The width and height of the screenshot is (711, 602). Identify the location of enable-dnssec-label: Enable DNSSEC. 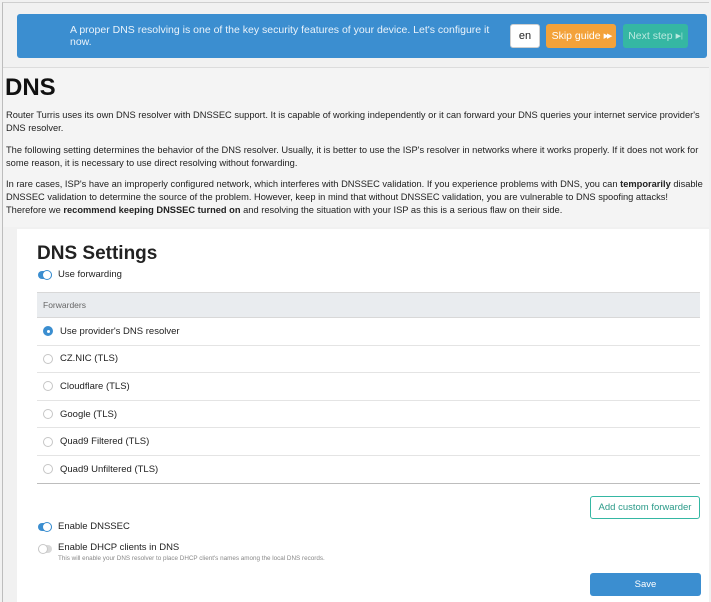
(94, 526).